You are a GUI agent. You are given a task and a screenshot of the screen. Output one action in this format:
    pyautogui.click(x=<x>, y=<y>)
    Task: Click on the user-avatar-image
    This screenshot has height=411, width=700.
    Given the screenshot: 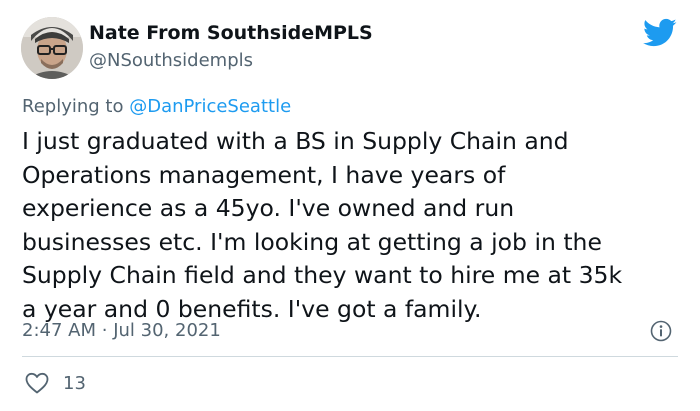 What is the action you would take?
    pyautogui.click(x=52, y=48)
    